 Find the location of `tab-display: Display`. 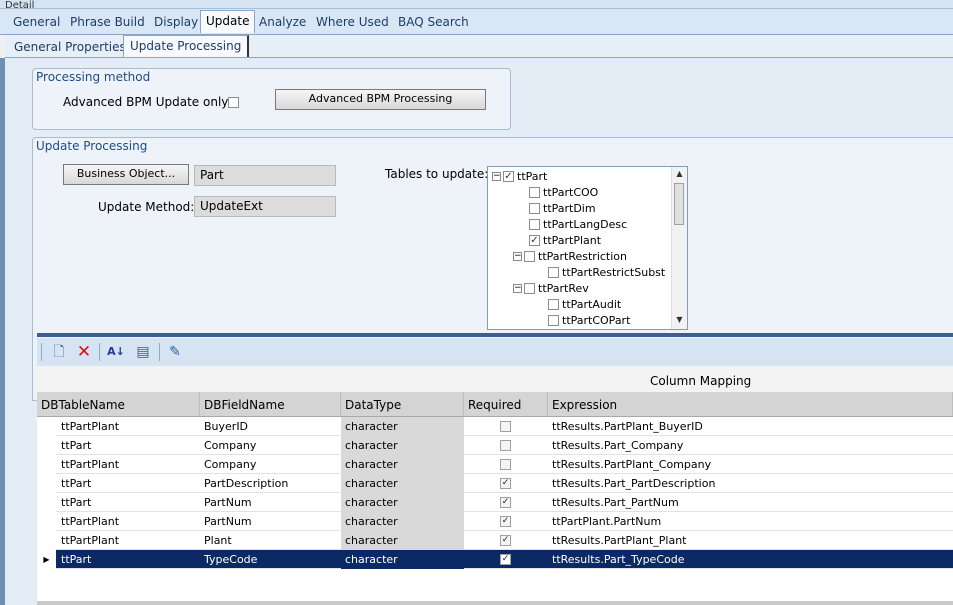

tab-display: Display is located at coordinates (176, 22).